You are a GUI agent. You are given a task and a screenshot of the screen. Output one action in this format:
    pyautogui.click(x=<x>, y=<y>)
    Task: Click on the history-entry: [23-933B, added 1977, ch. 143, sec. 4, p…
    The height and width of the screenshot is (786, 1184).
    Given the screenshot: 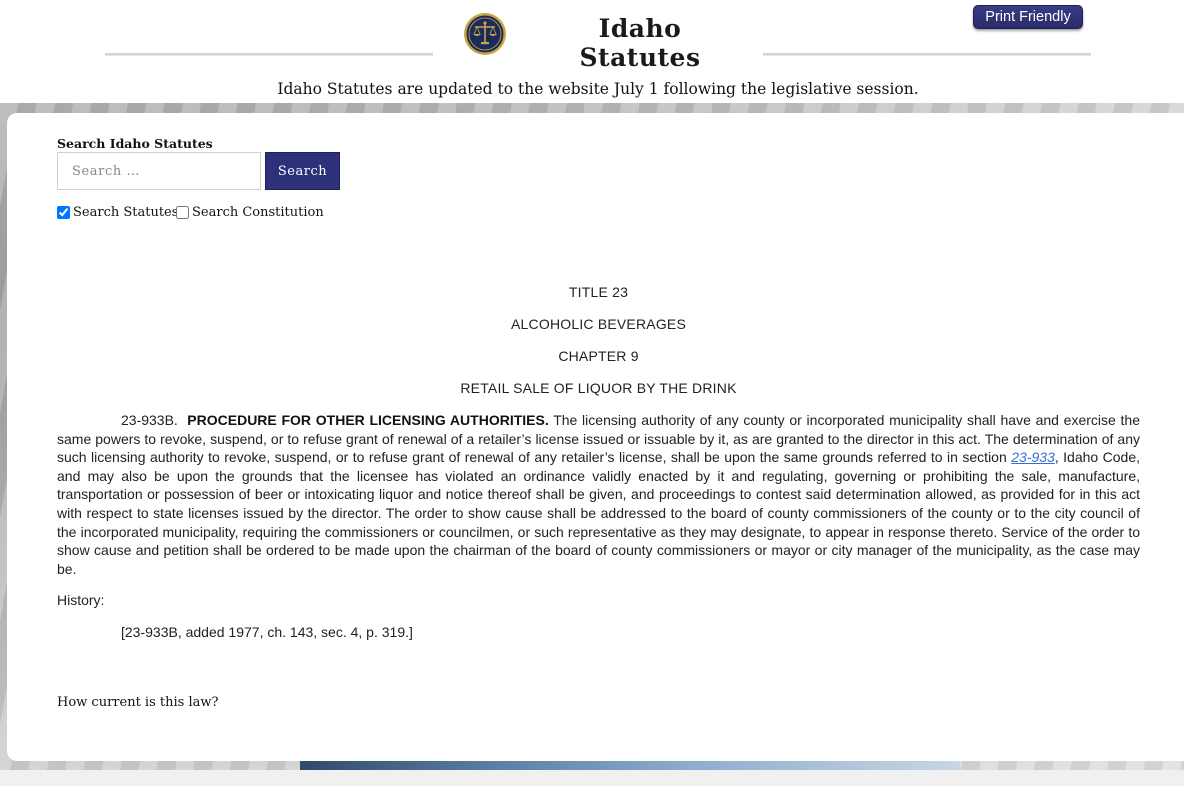 What is the action you would take?
    pyautogui.click(x=267, y=632)
    